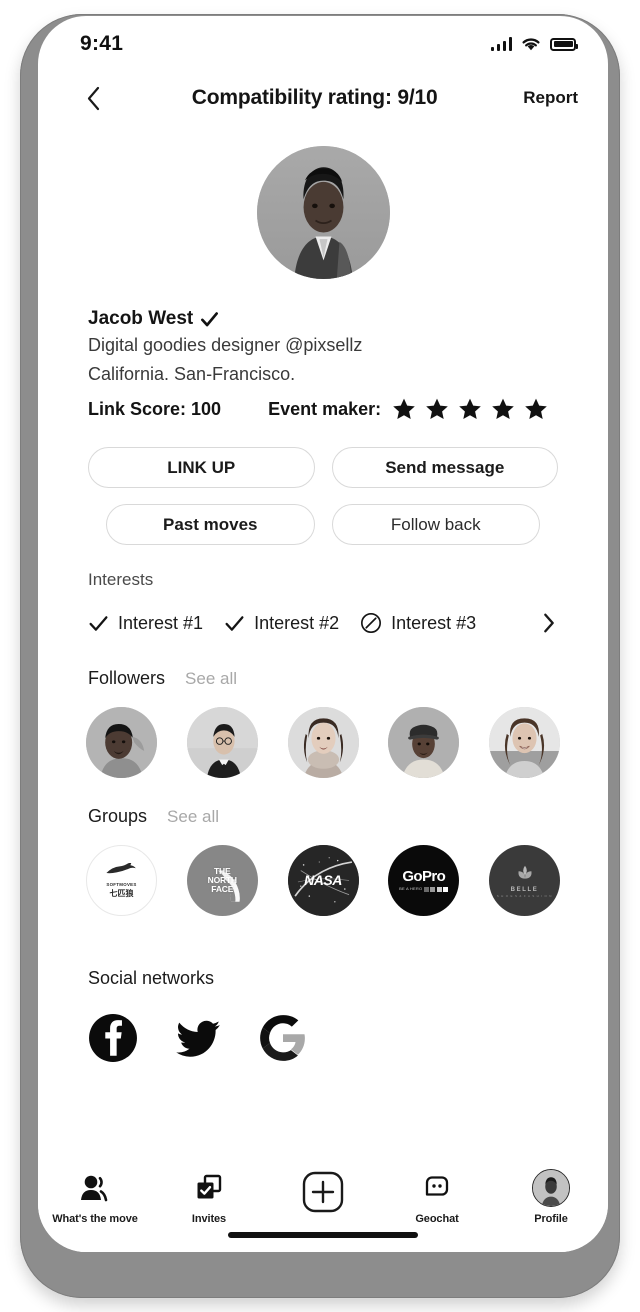  Describe the element at coordinates (323, 1015) in the screenshot. I see `social-section: Social networks` at that location.